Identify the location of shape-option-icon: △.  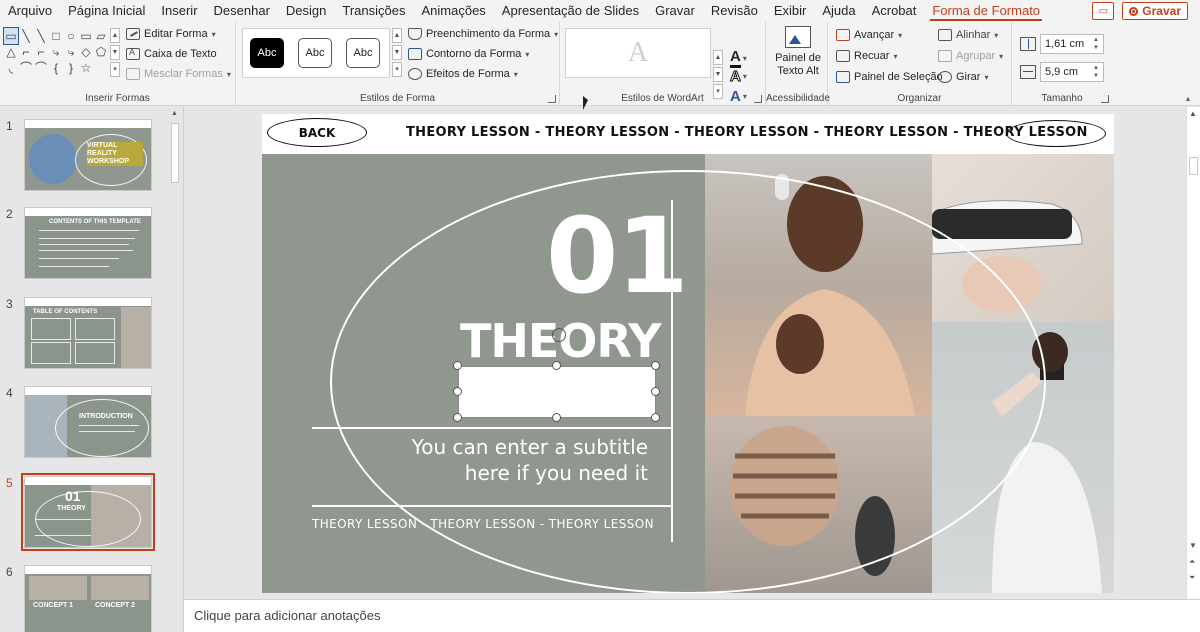
(11, 52).